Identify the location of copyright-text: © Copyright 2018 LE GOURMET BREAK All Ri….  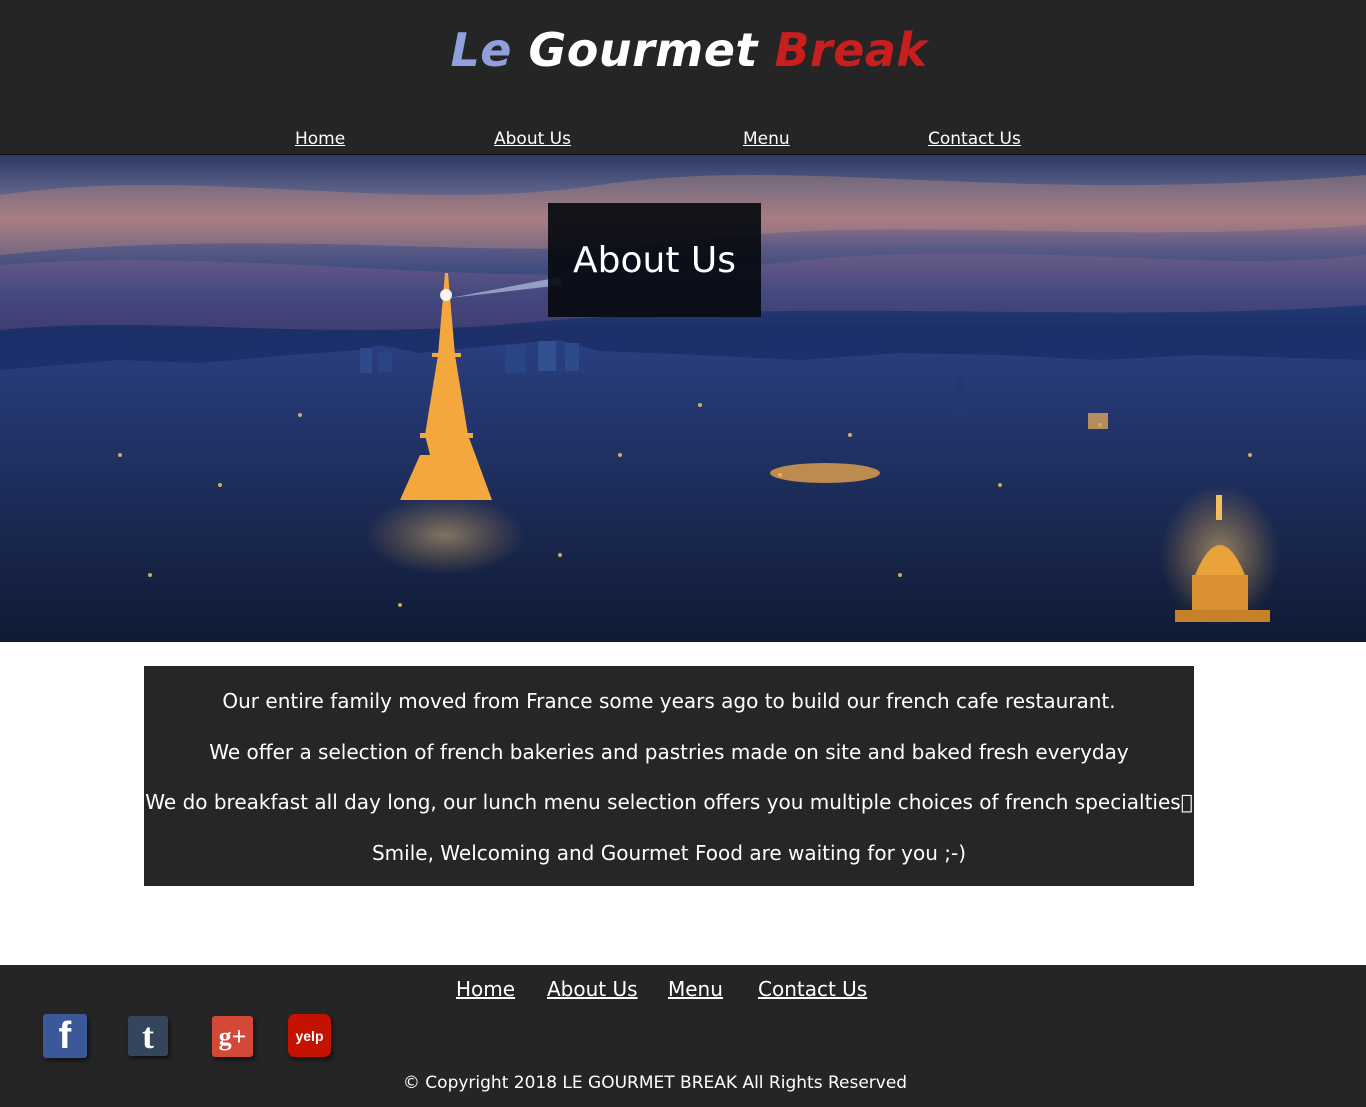
(655, 1083).